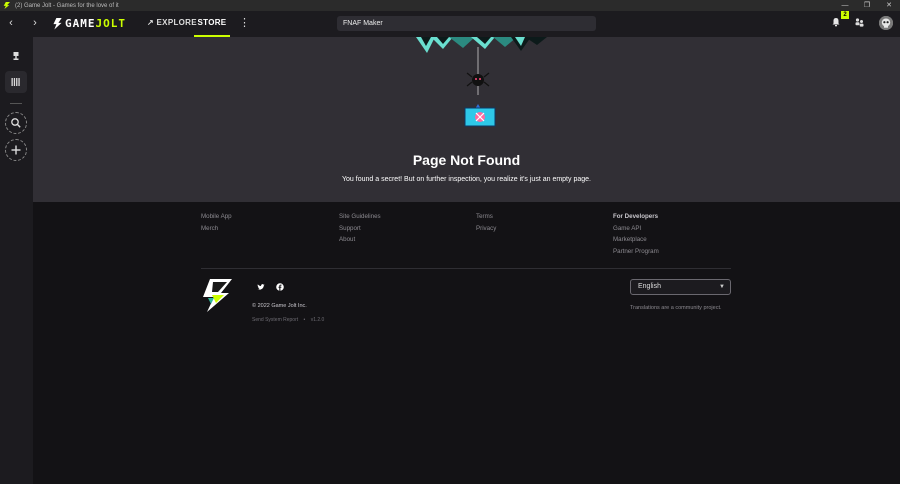  I want to click on sidebar-trophy-button, so click(16, 56).